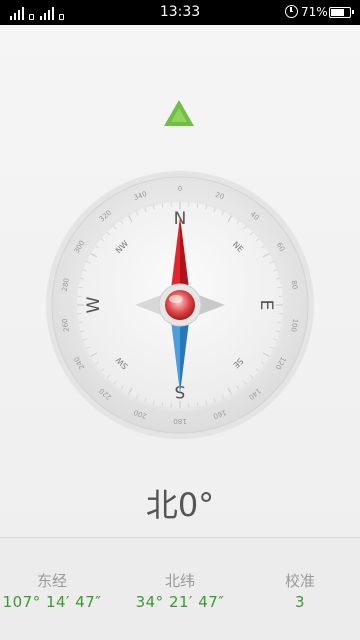  I want to click on calibration-block: 校准 3, so click(300, 590).